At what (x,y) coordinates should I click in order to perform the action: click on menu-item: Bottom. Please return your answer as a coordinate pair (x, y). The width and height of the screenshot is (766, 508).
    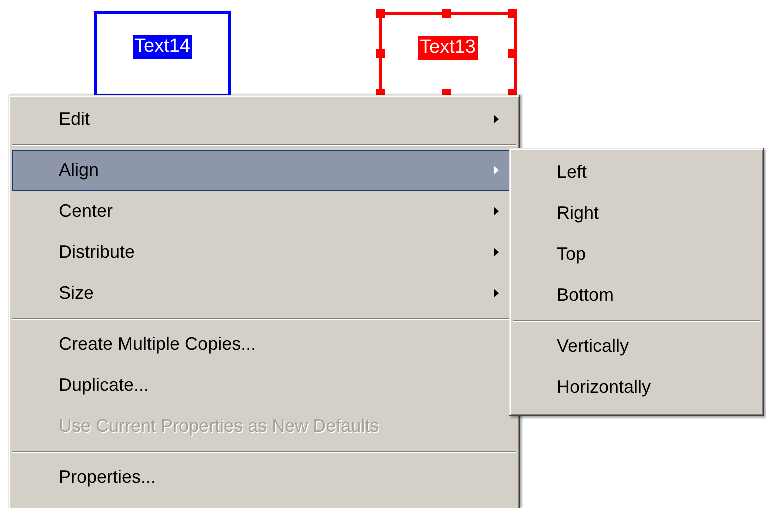
    Looking at the image, I should click on (636, 295).